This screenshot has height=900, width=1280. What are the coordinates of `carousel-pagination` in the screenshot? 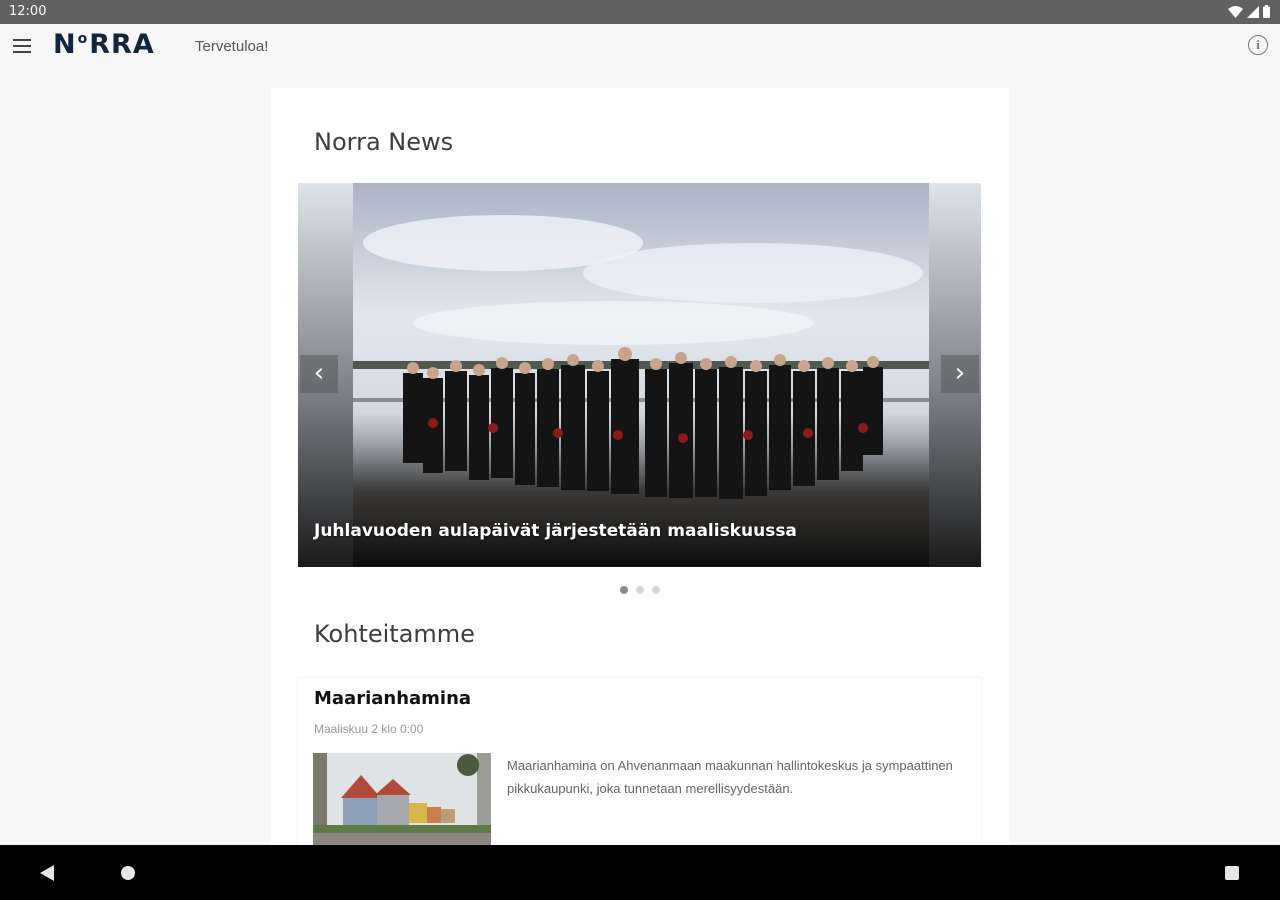 It's located at (640, 590).